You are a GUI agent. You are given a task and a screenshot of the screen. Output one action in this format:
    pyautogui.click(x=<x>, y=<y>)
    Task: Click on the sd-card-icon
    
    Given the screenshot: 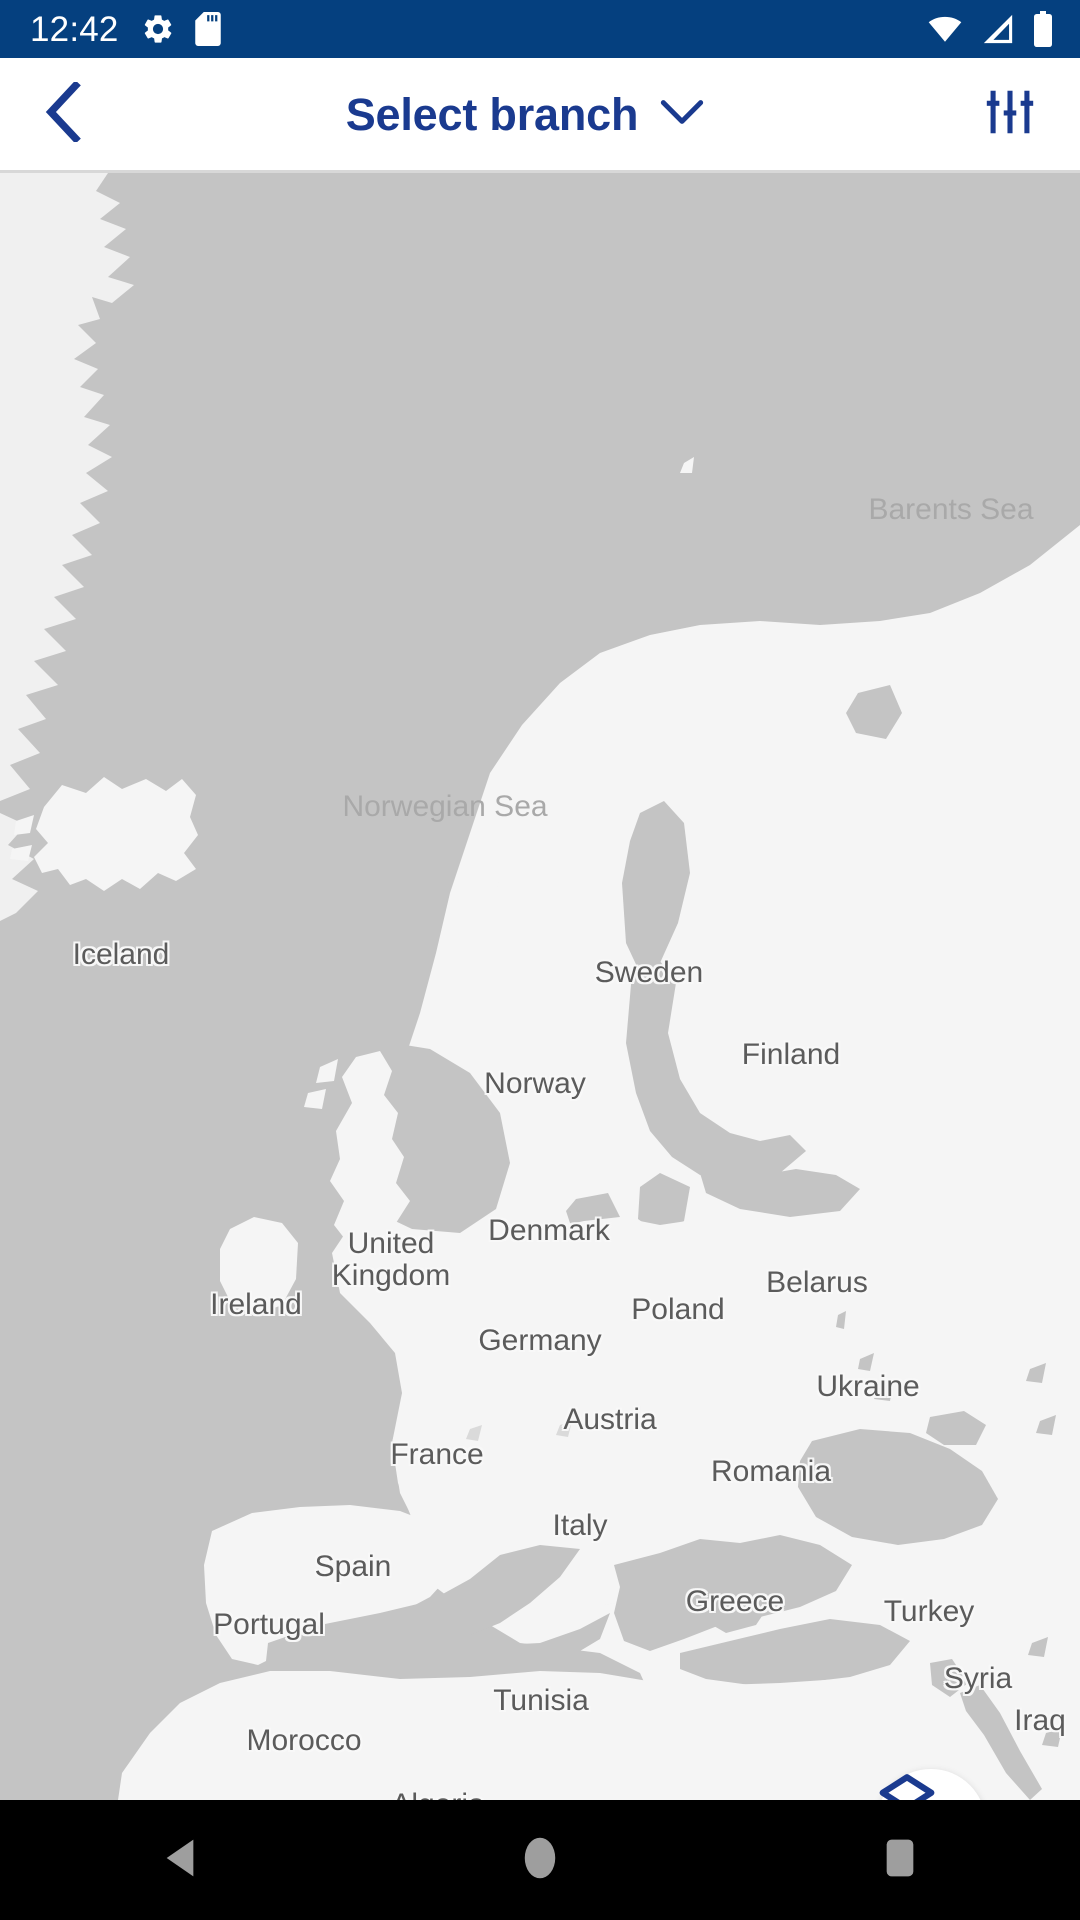 What is the action you would take?
    pyautogui.click(x=208, y=29)
    